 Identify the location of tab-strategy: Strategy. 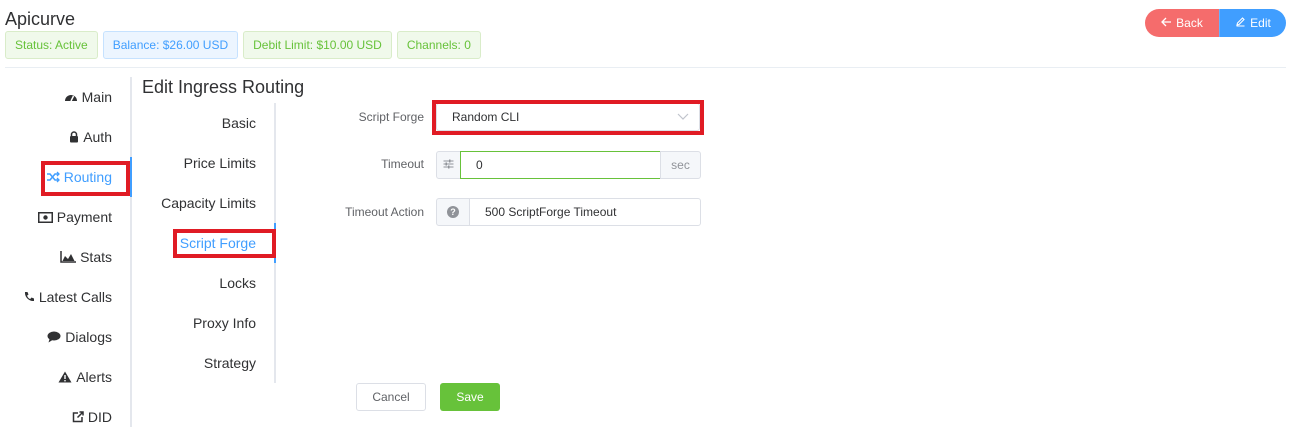
(230, 363).